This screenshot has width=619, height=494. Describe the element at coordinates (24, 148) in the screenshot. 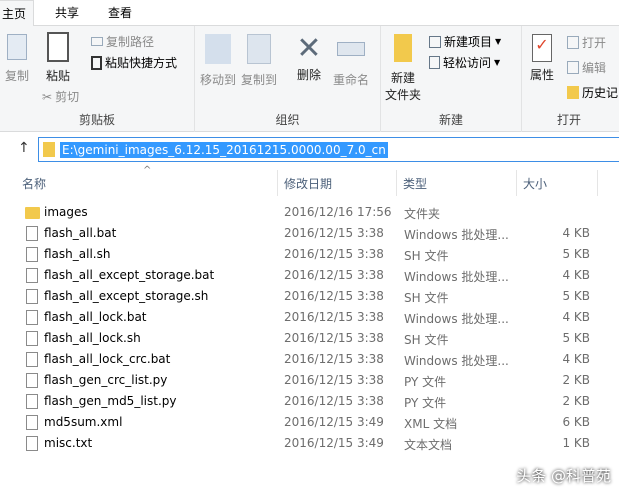

I see `up-arrow-icon: ↑` at that location.